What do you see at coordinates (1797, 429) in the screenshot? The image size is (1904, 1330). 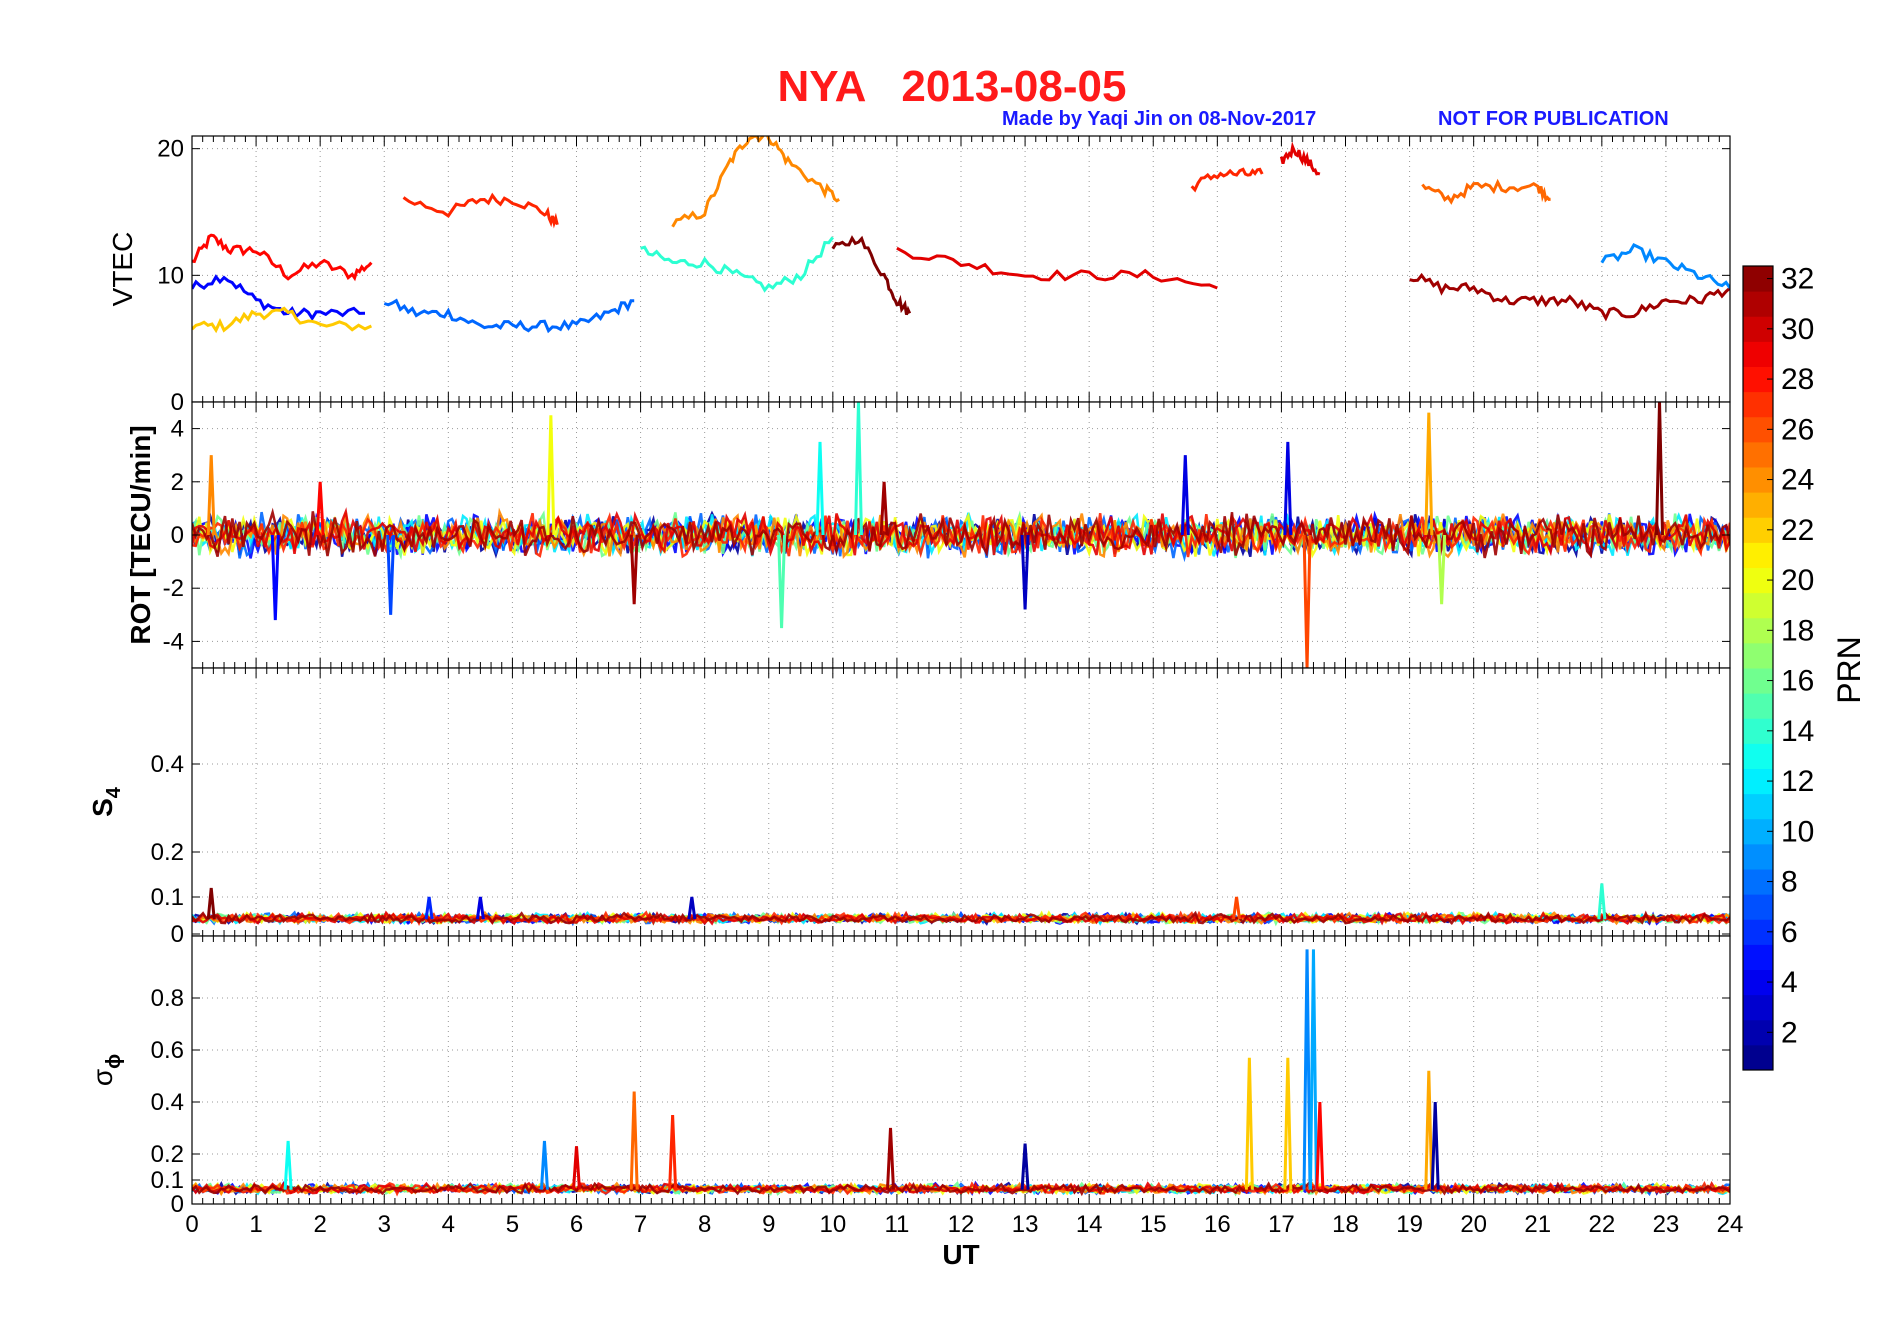 I see `colorbar-tick-label: 26` at bounding box center [1797, 429].